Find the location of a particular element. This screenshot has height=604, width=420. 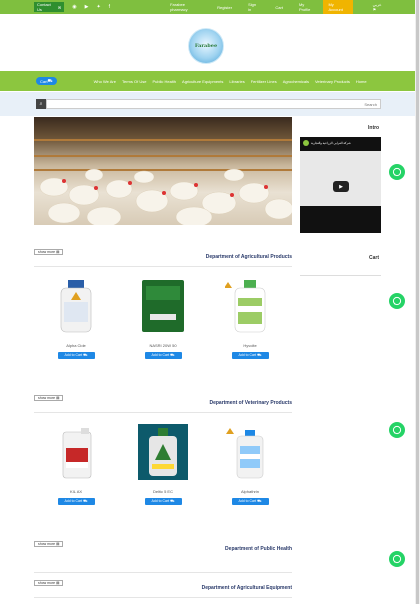

search-icon: ⌕ is located at coordinates (41, 104).